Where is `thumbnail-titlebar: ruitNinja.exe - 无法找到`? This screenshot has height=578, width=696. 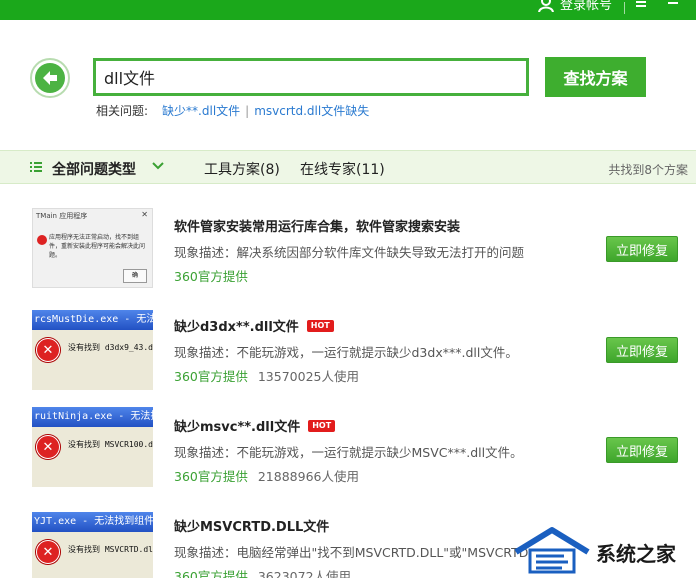 thumbnail-titlebar: ruitNinja.exe - 无法找到 is located at coordinates (92, 417).